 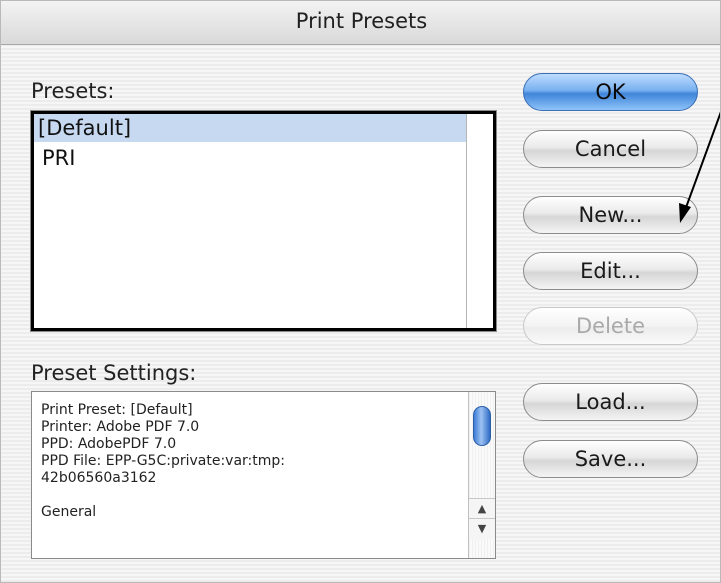 I want to click on preset-settings-label: Preset Settings:, so click(x=114, y=373).